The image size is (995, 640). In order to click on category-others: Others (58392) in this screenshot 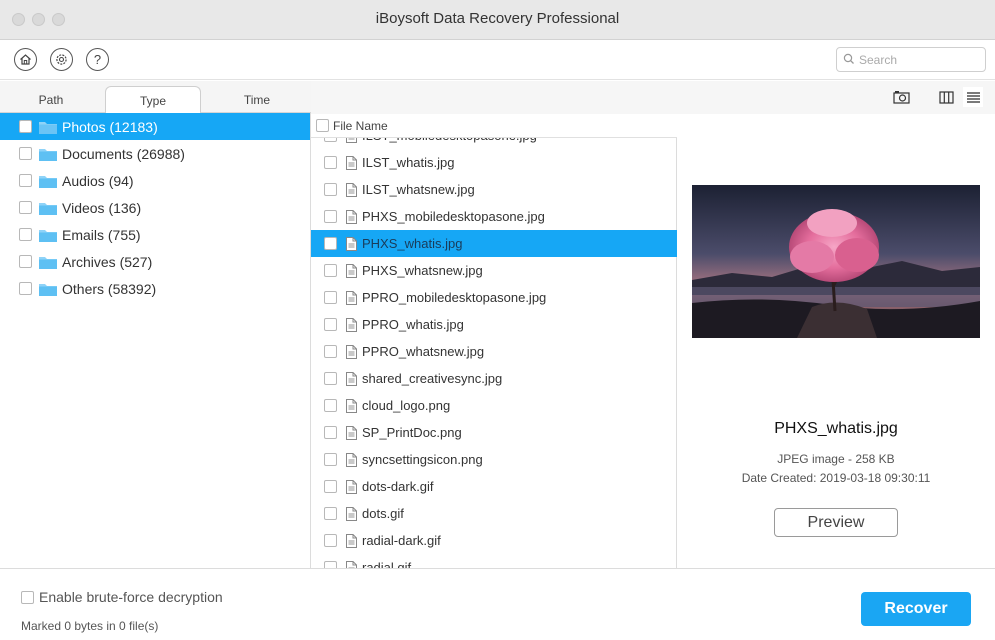, I will do `click(155, 288)`.